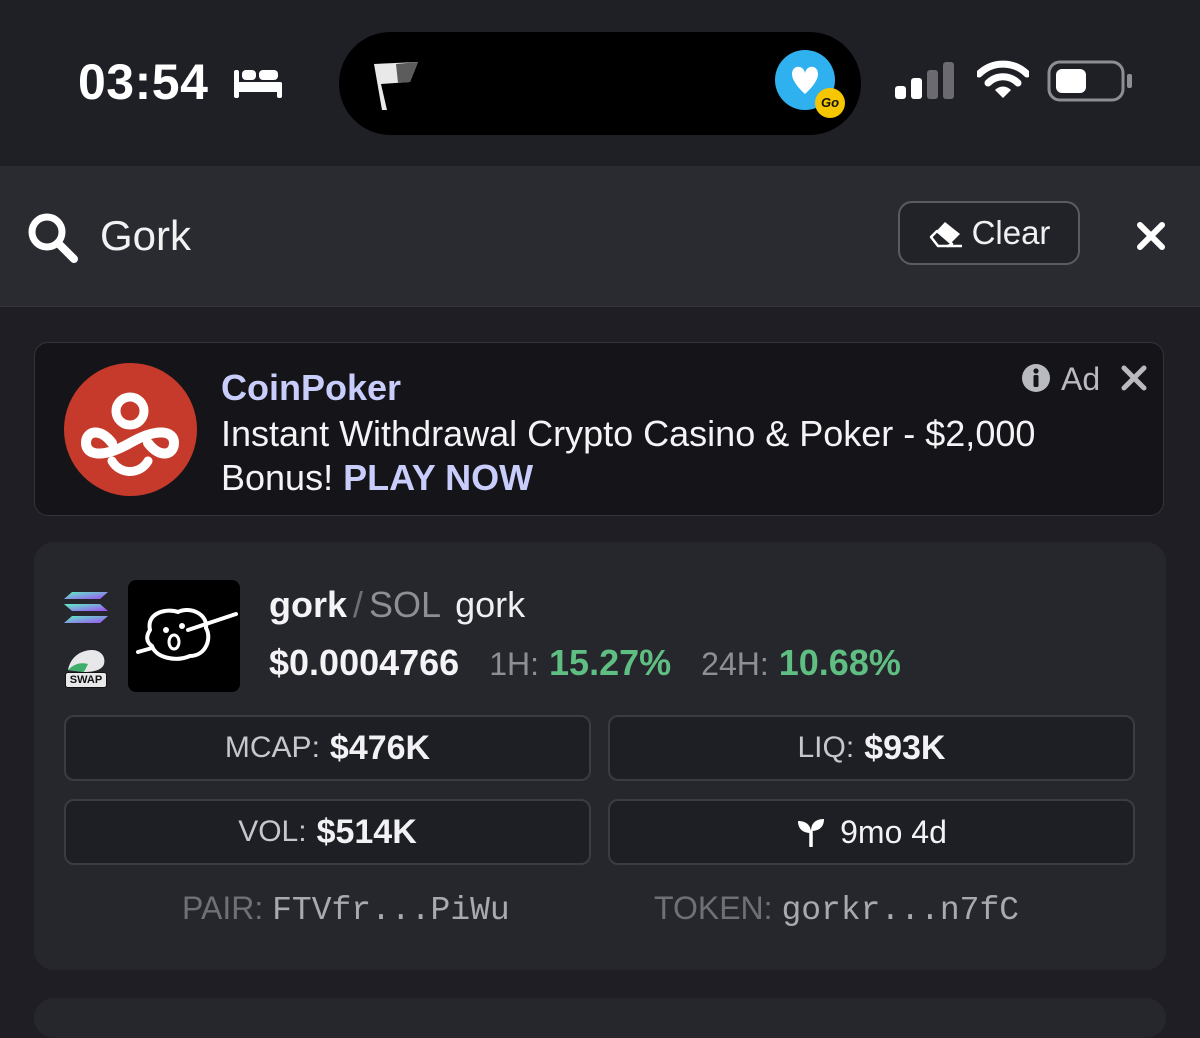 The width and height of the screenshot is (1200, 1038). Describe the element at coordinates (438, 477) in the screenshot. I see `ad-cta-link: PLAY NOW` at that location.